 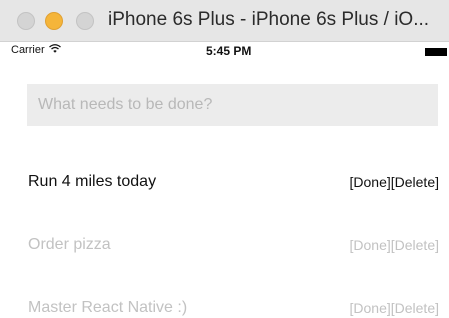 I want to click on todo-item: Run 4 miles today [Done][Delete], so click(x=233, y=182).